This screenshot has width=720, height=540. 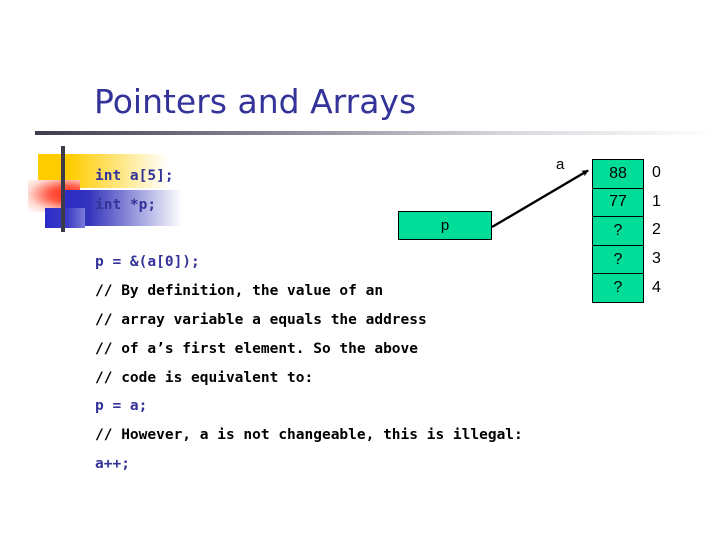 I want to click on array-index-column: 0 1 2 3 4, so click(x=663, y=230).